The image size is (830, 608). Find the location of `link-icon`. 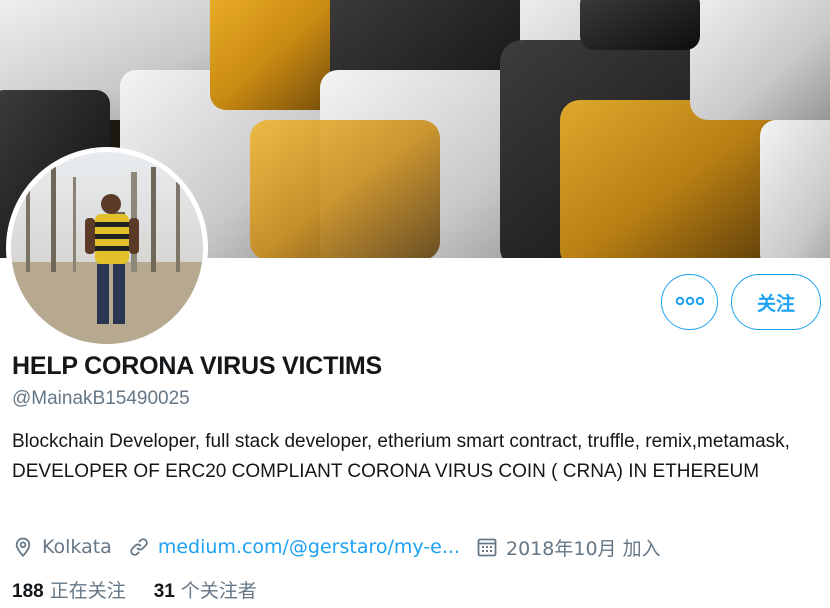

link-icon is located at coordinates (139, 547).